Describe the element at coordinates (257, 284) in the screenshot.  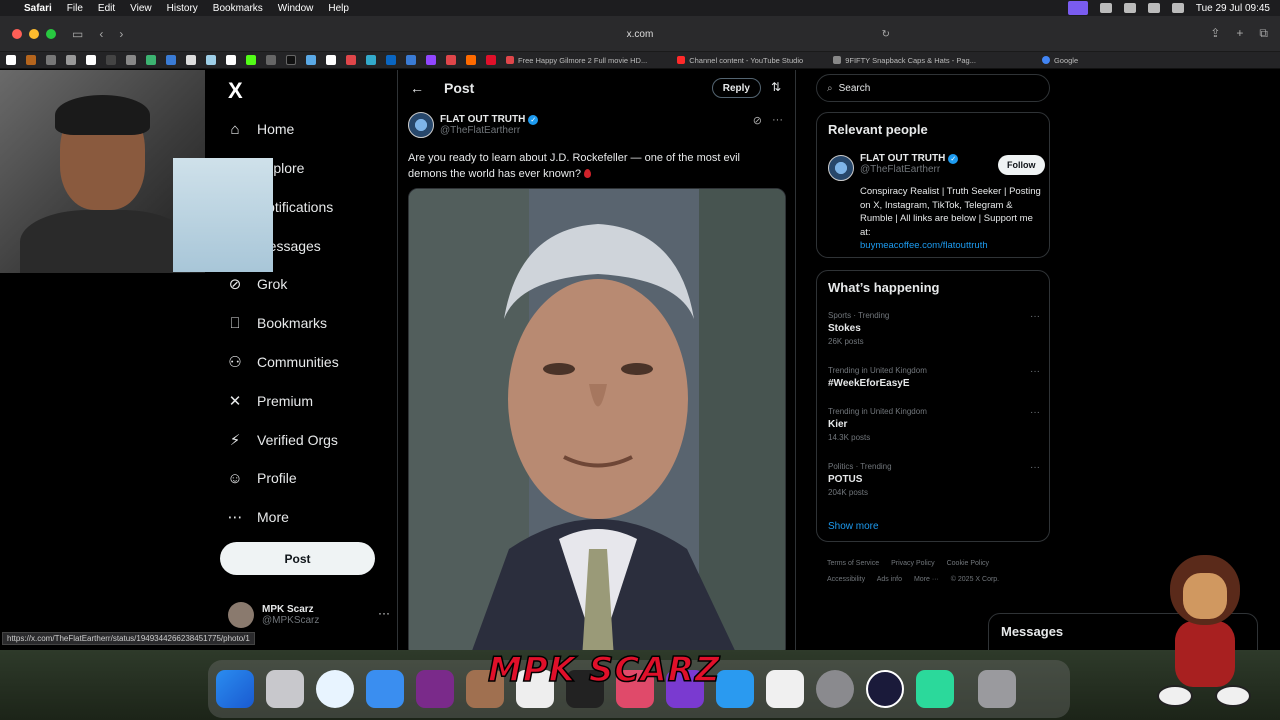
I see `nav-item-grok: ⊘ Grok` at that location.